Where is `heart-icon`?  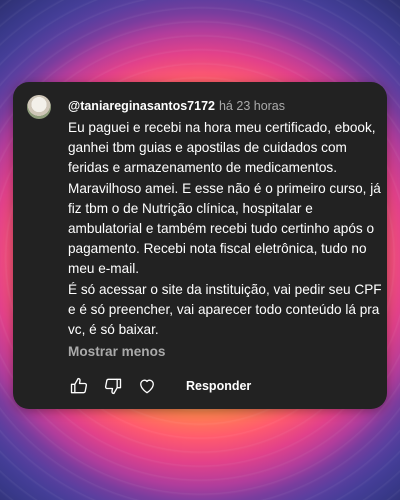 heart-icon is located at coordinates (147, 386).